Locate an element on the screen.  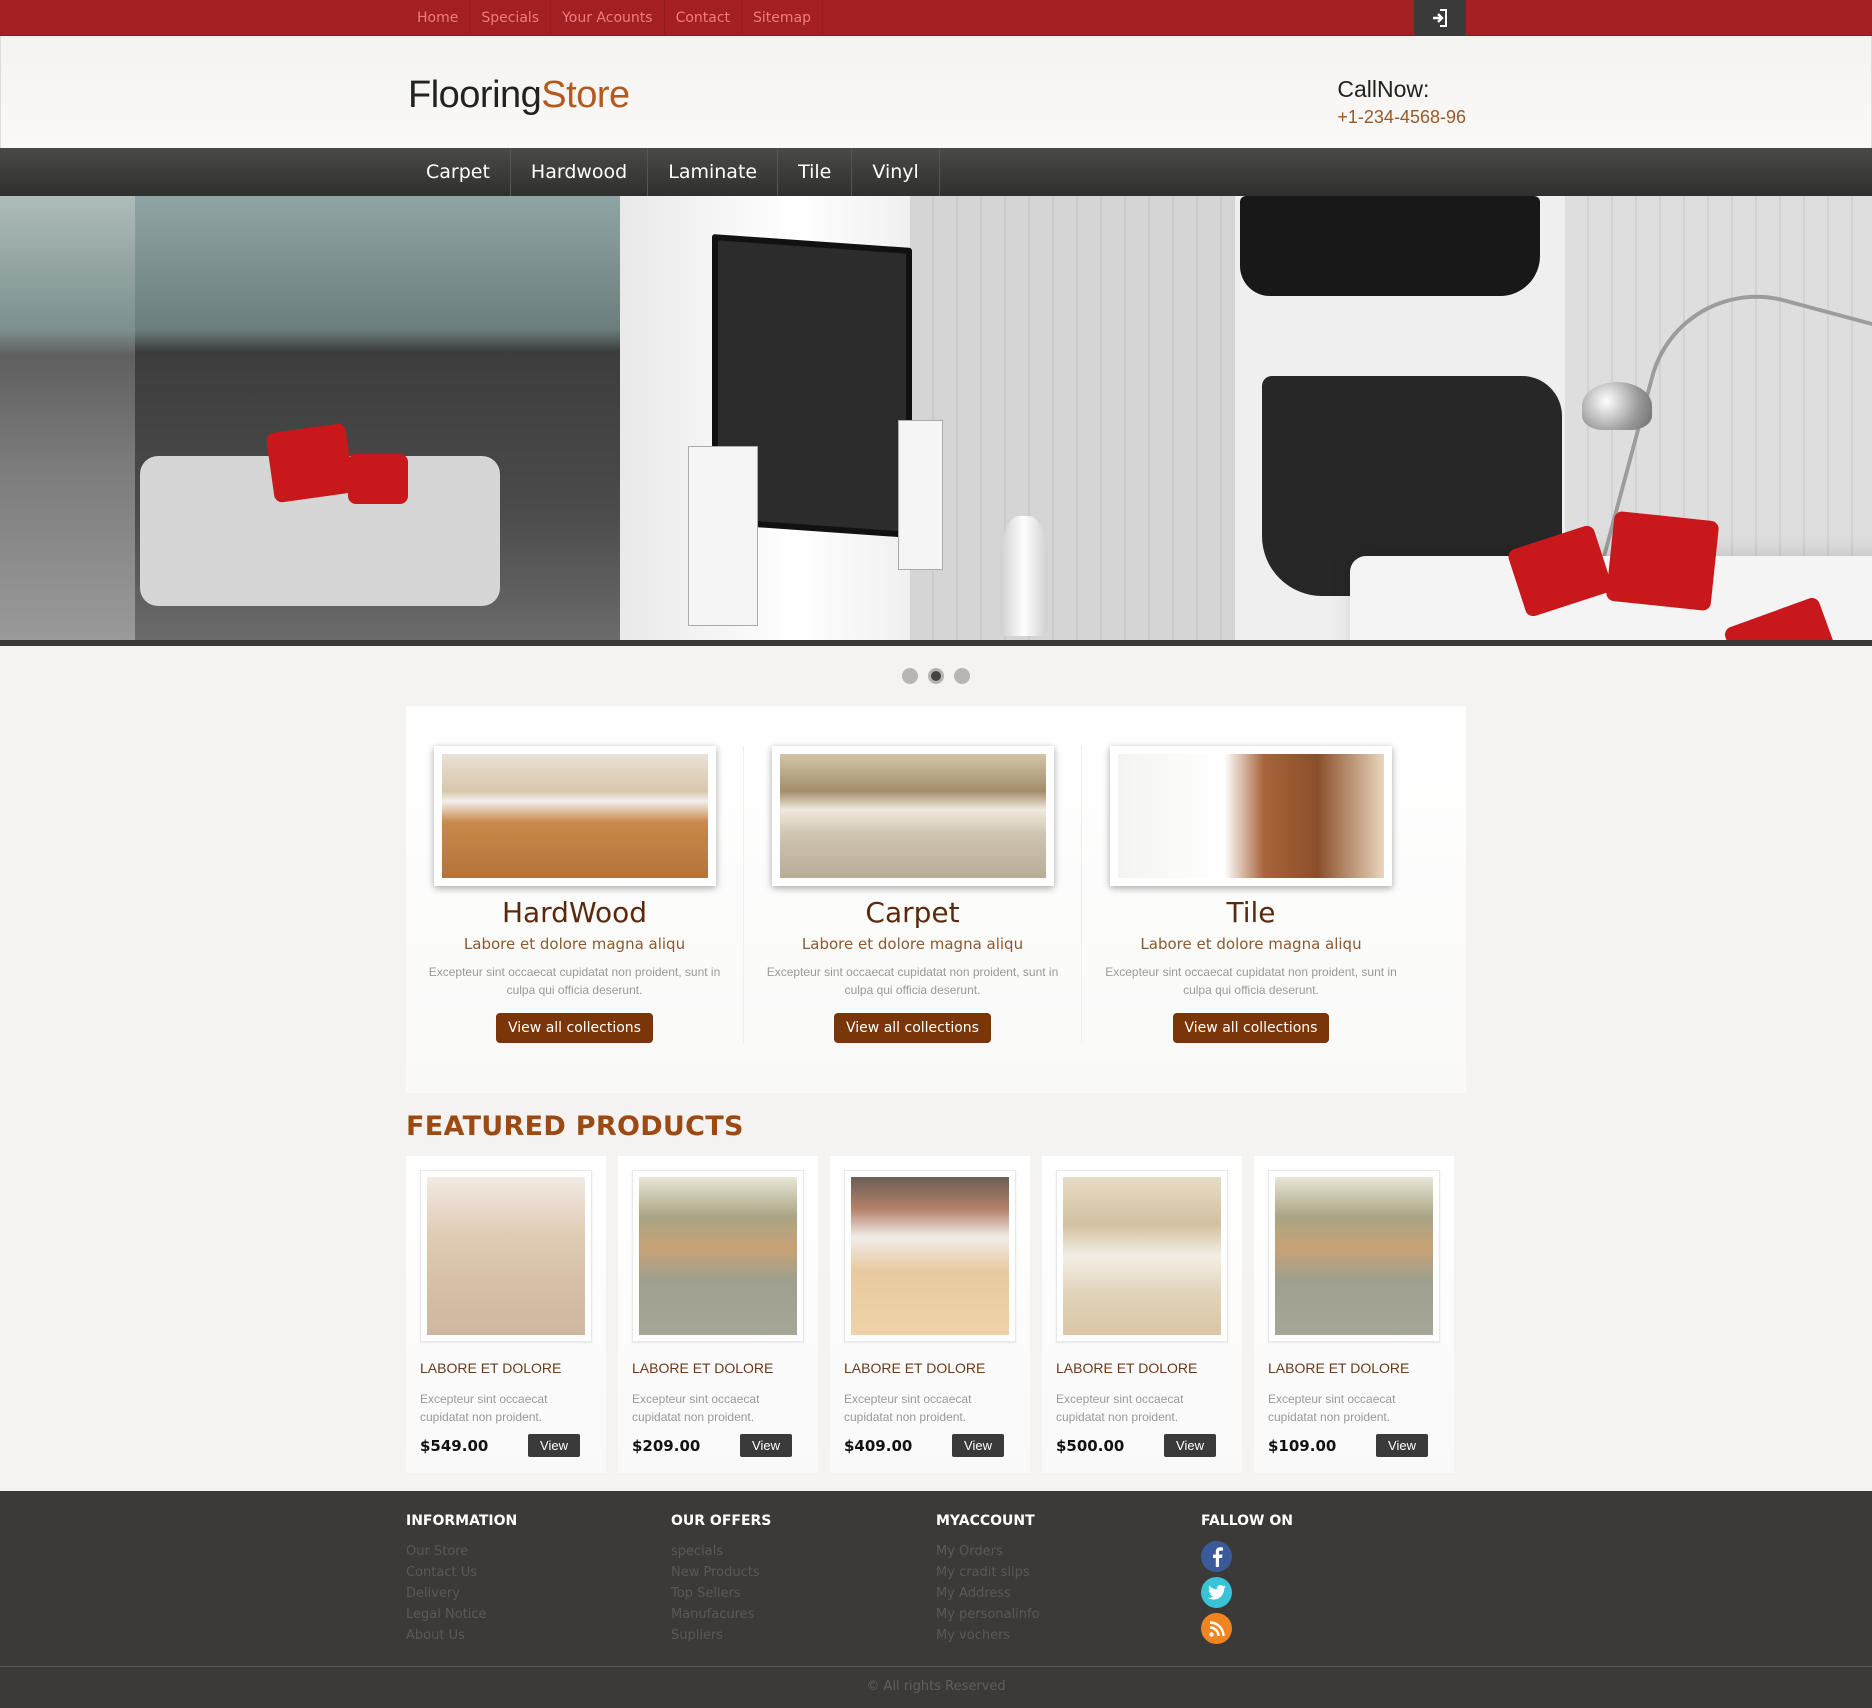
footer-link-my-address: My Address is located at coordinates (1068, 1593).